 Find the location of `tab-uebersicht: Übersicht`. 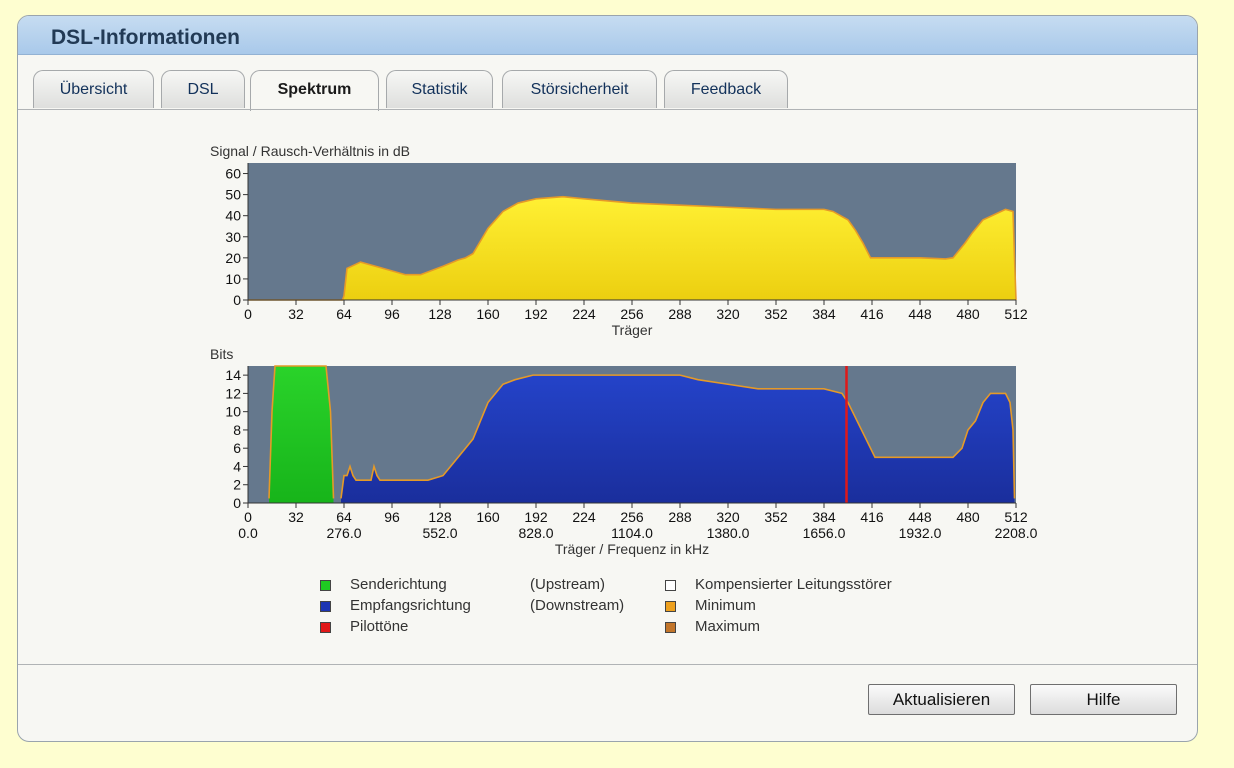

tab-uebersicht: Übersicht is located at coordinates (93, 89).